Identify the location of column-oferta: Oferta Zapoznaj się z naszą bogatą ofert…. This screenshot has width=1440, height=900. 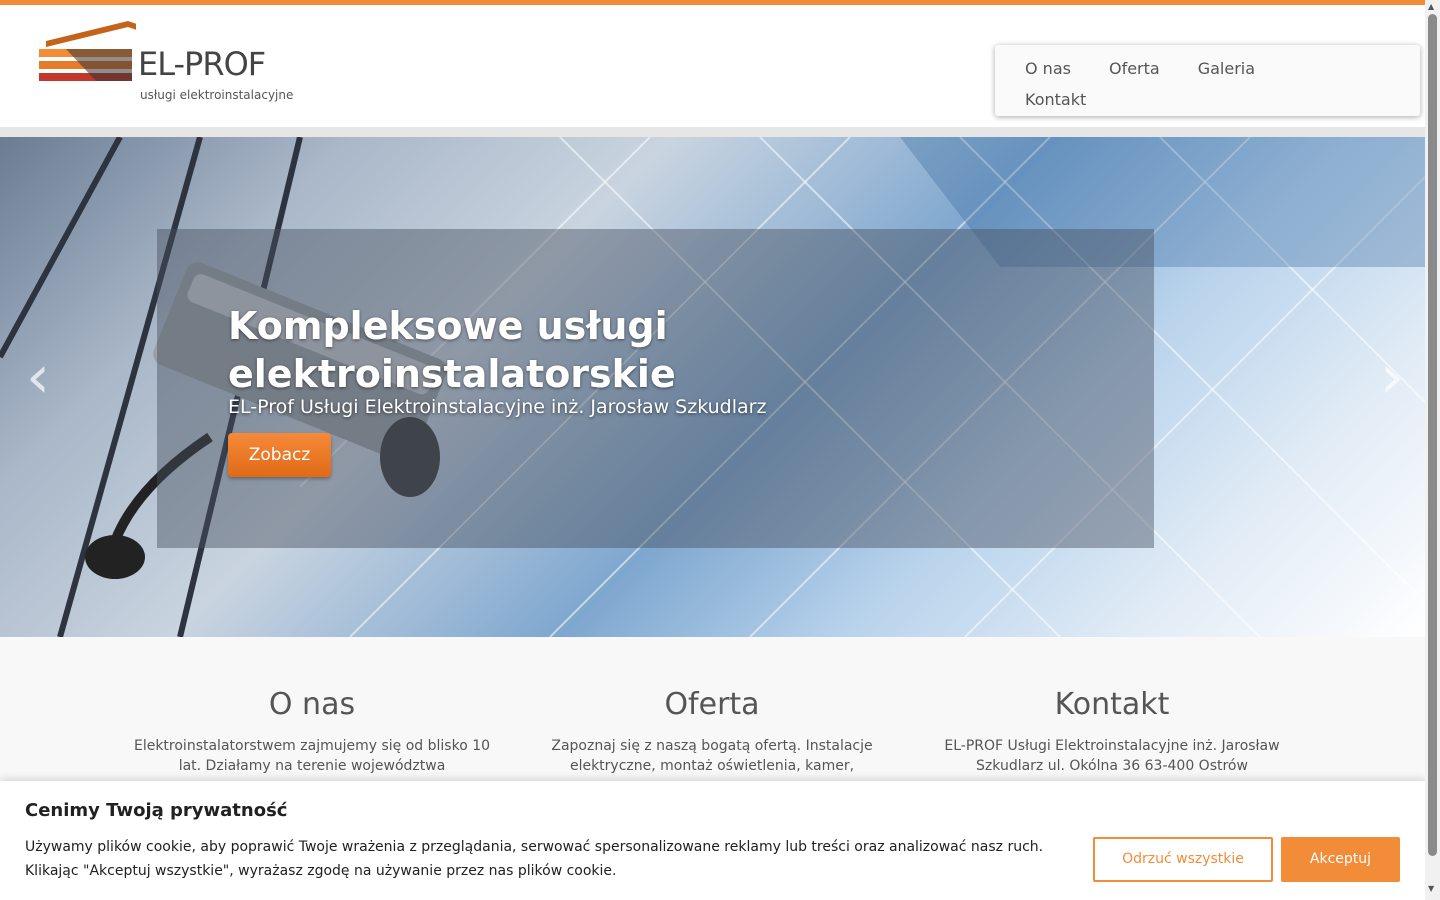
(712, 731).